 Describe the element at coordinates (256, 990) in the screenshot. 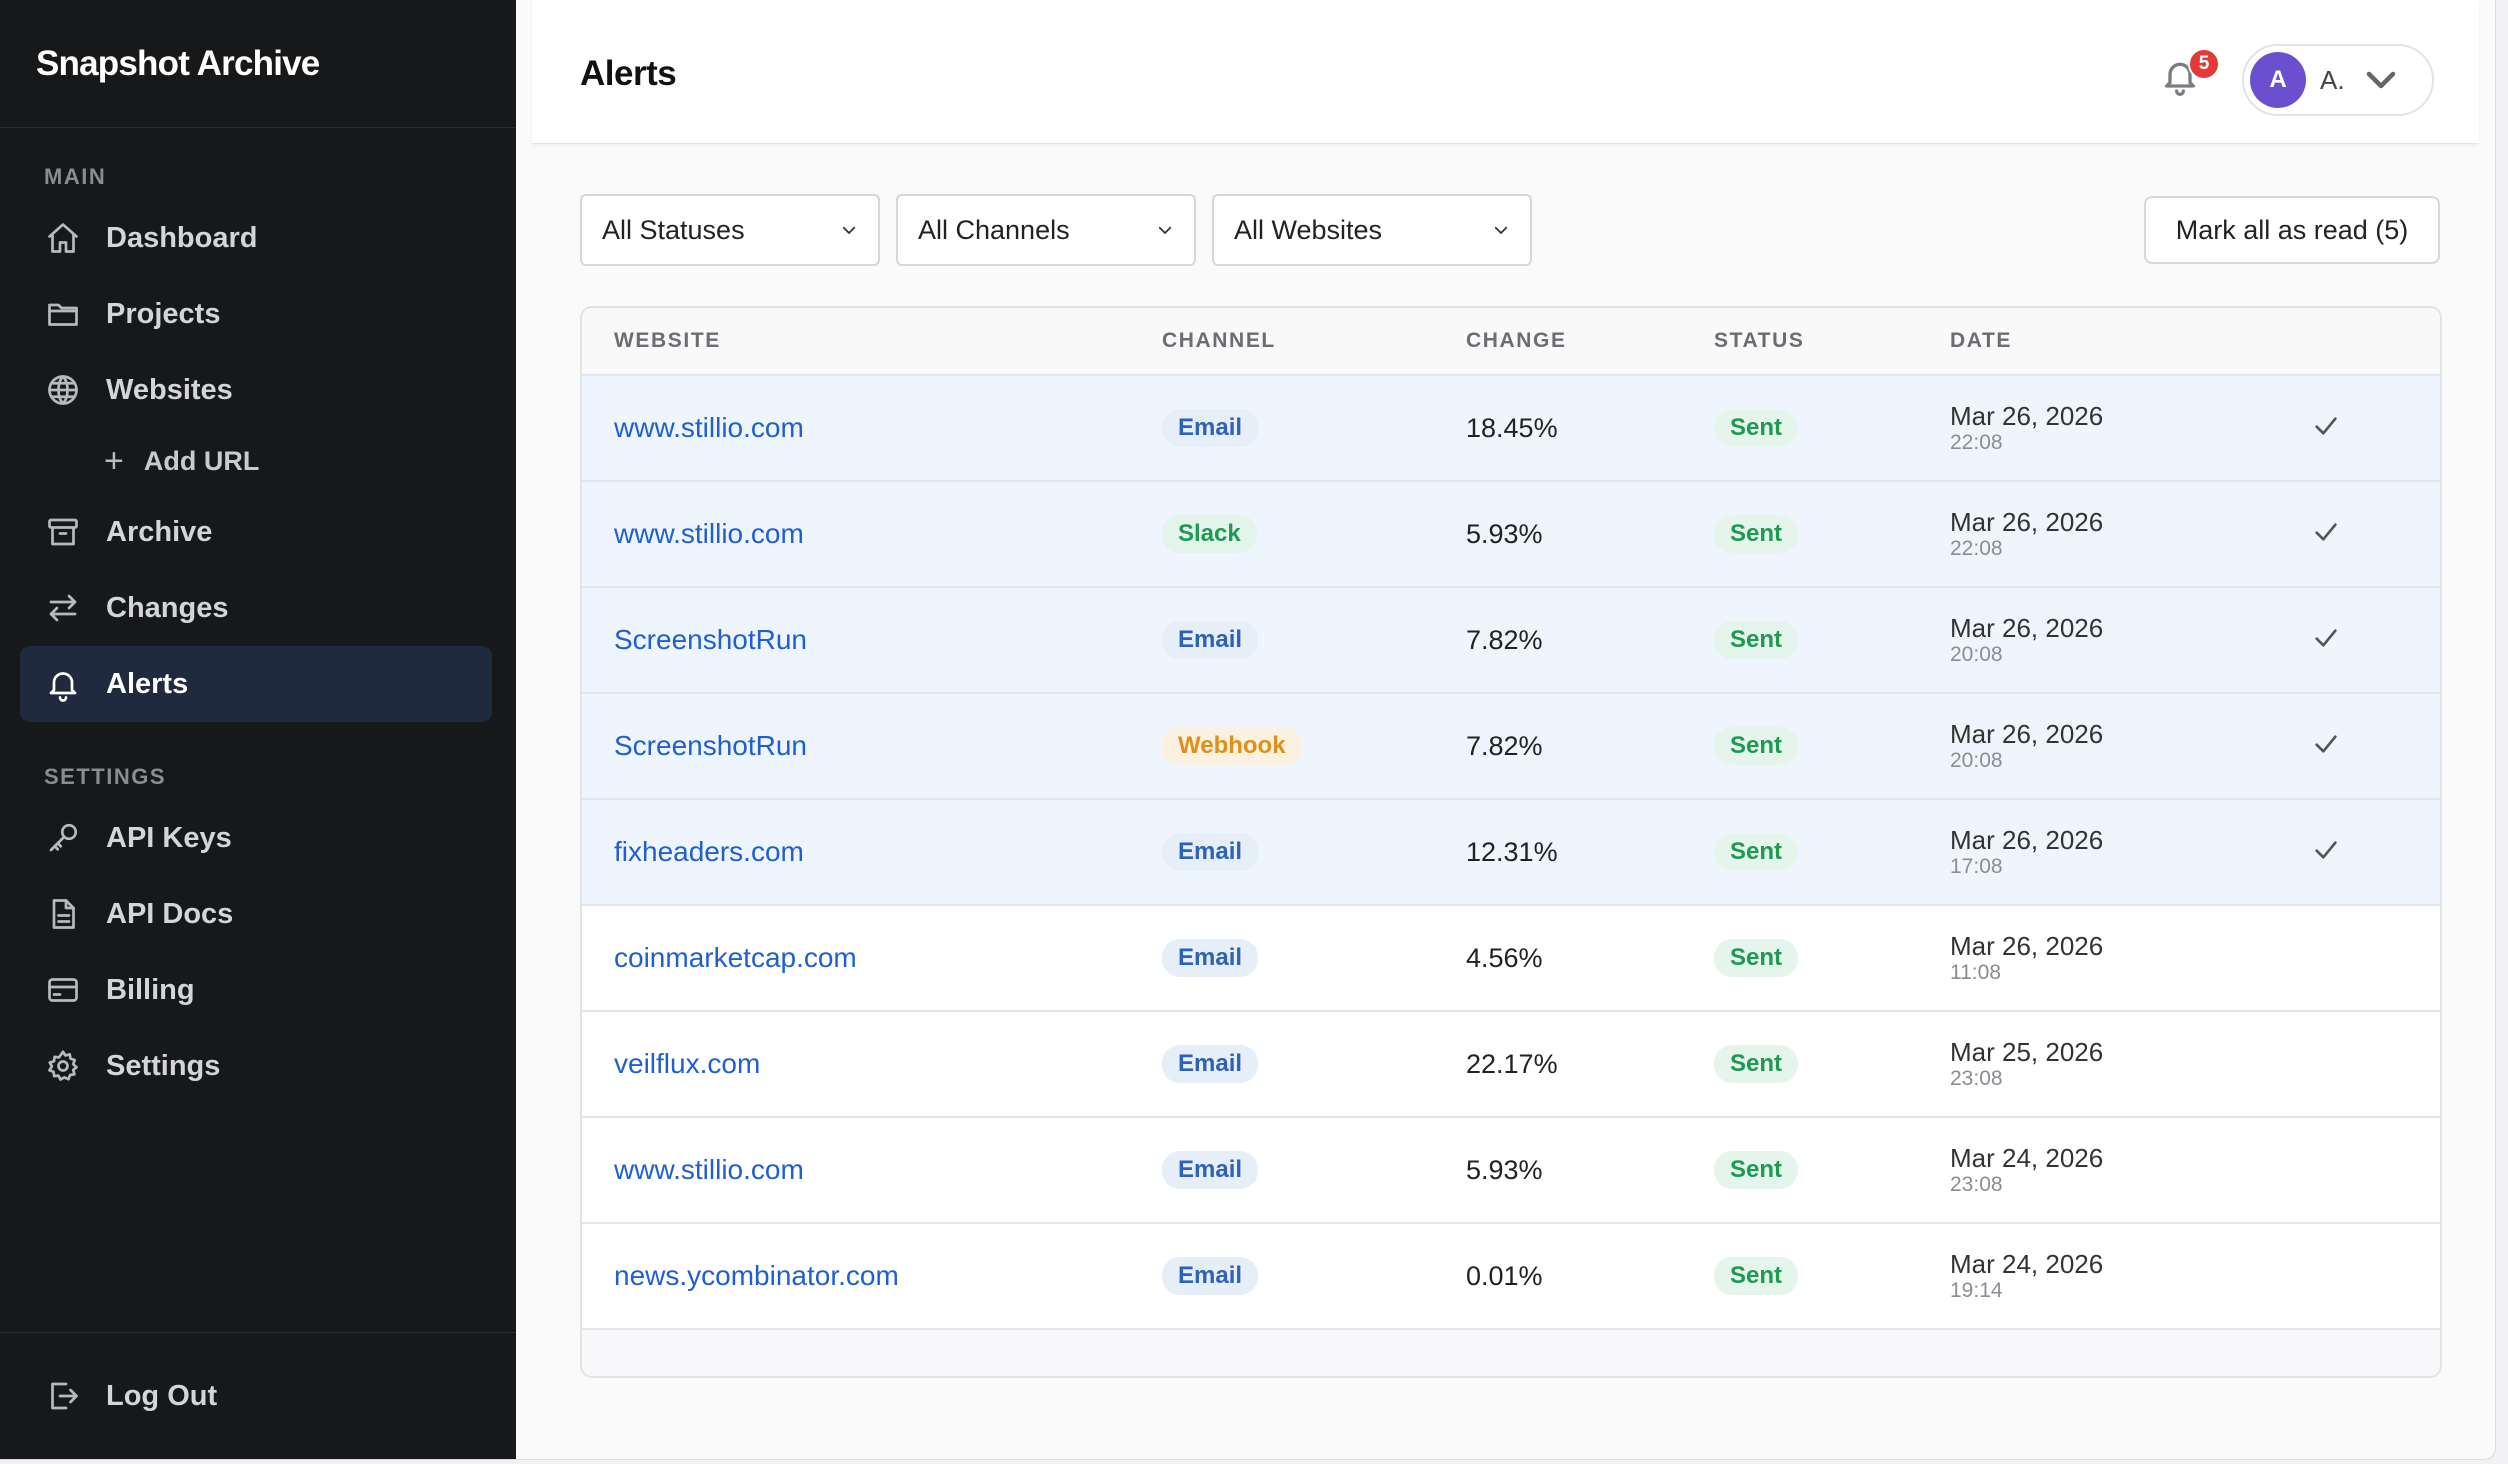

I see `sidebar-item-billing: Billing` at that location.